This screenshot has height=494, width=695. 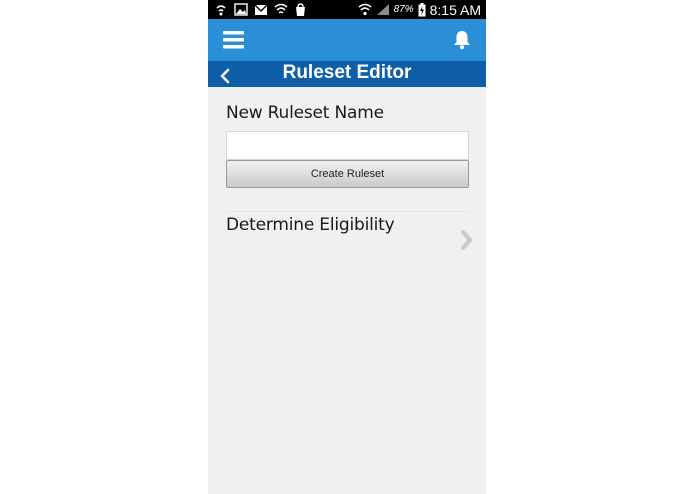 I want to click on notifications-button, so click(x=462, y=40).